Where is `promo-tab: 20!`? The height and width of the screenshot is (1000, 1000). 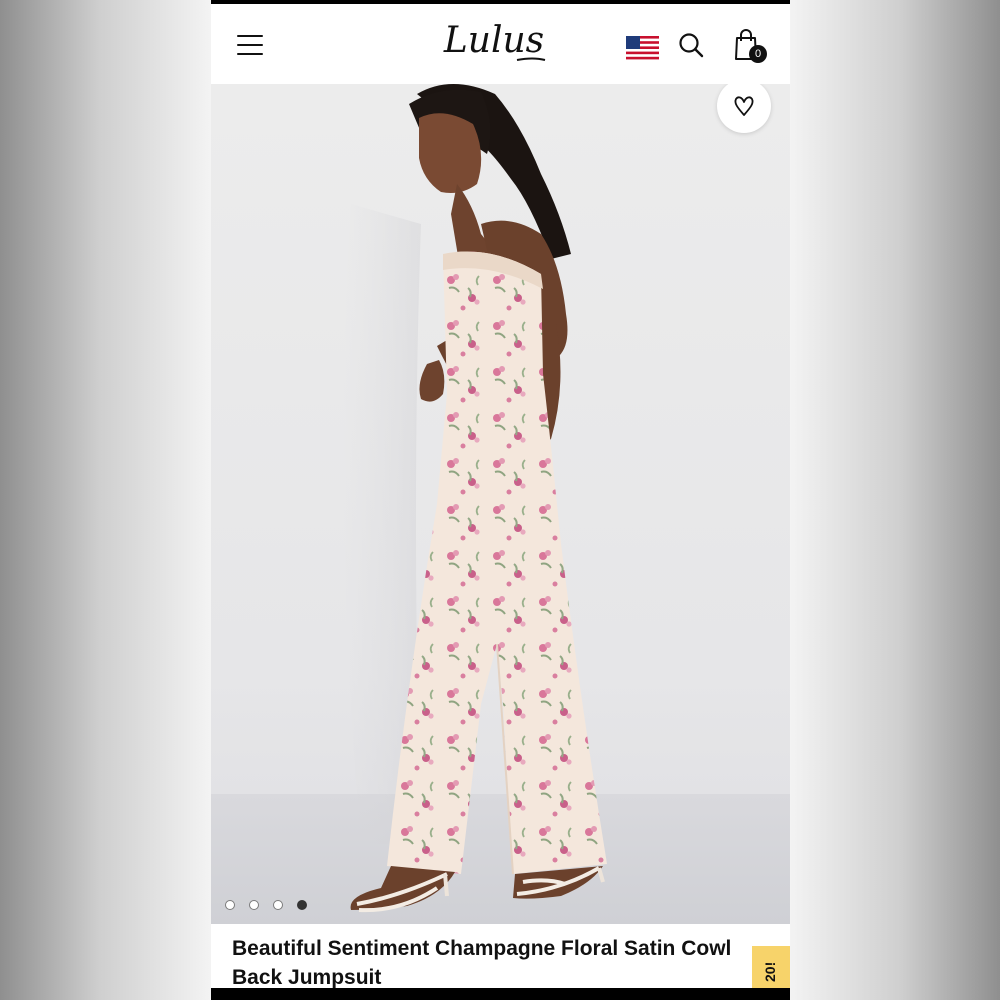 promo-tab: 20! is located at coordinates (771, 967).